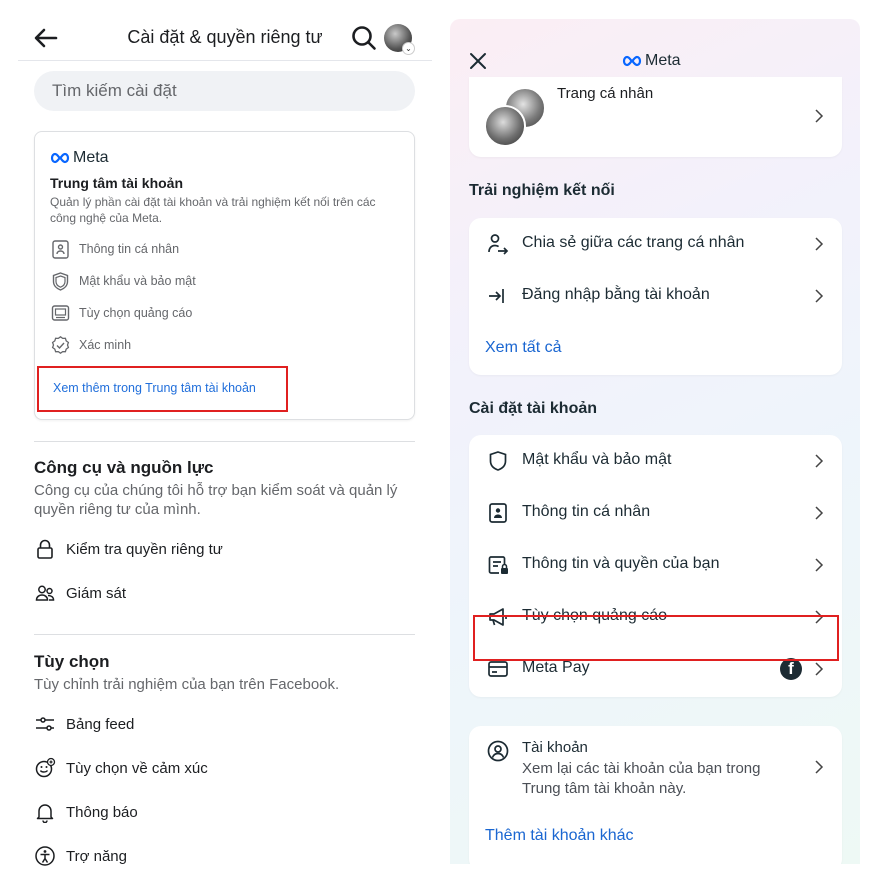 This screenshot has height=880, width=880. I want to click on ac-item-label: Xác minh, so click(105, 345).